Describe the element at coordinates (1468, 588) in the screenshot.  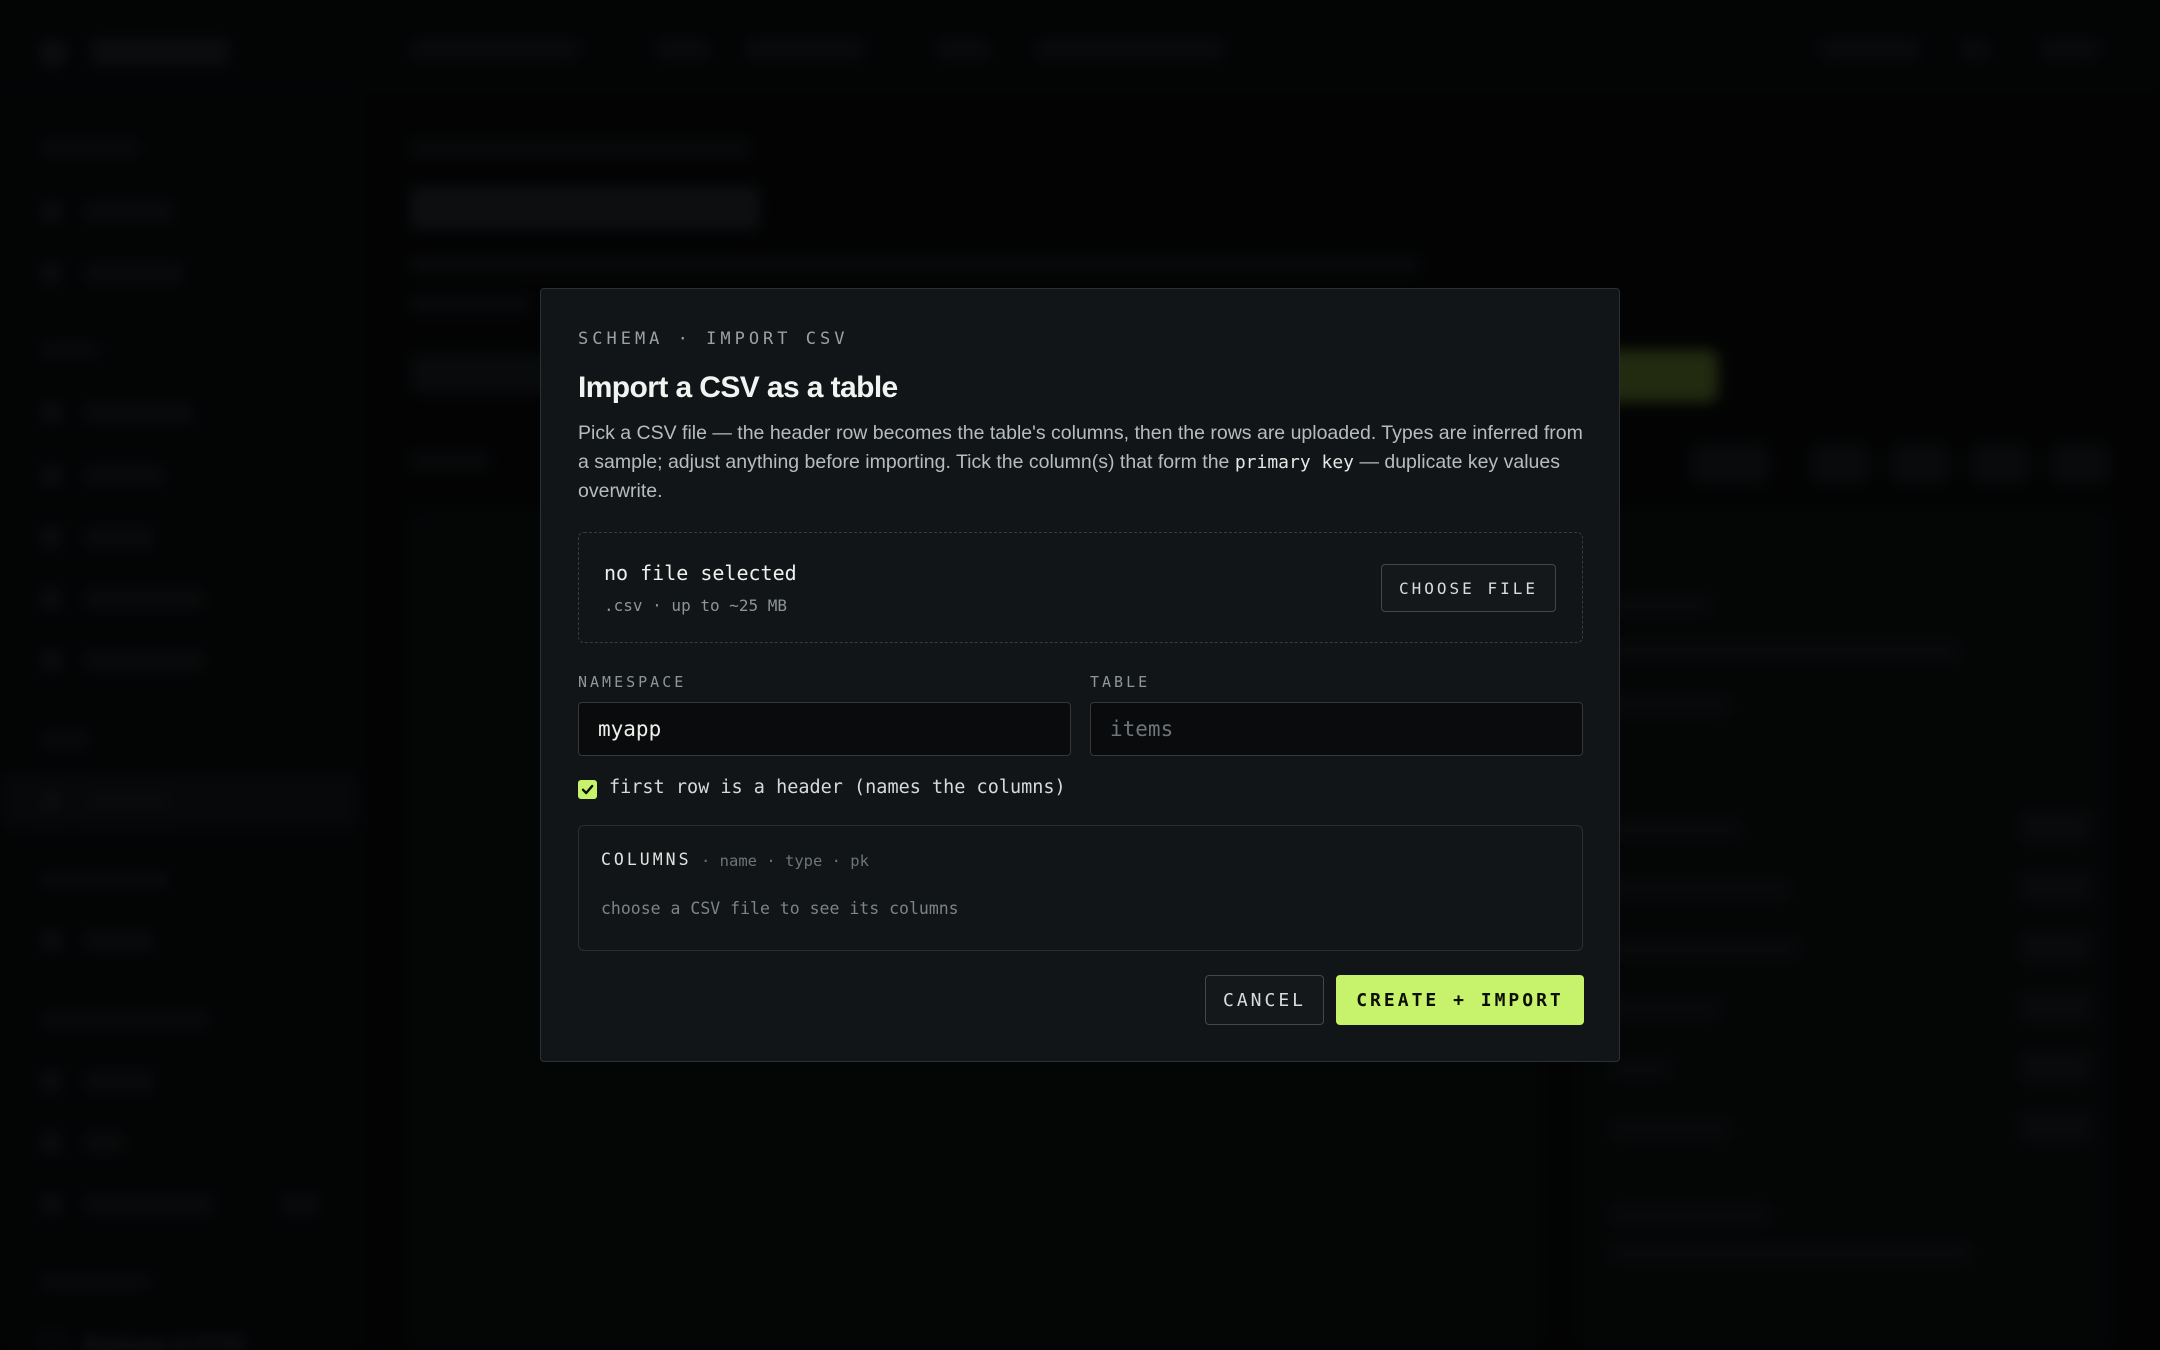
I see `choose-file-button: CHOOSE FILE` at that location.